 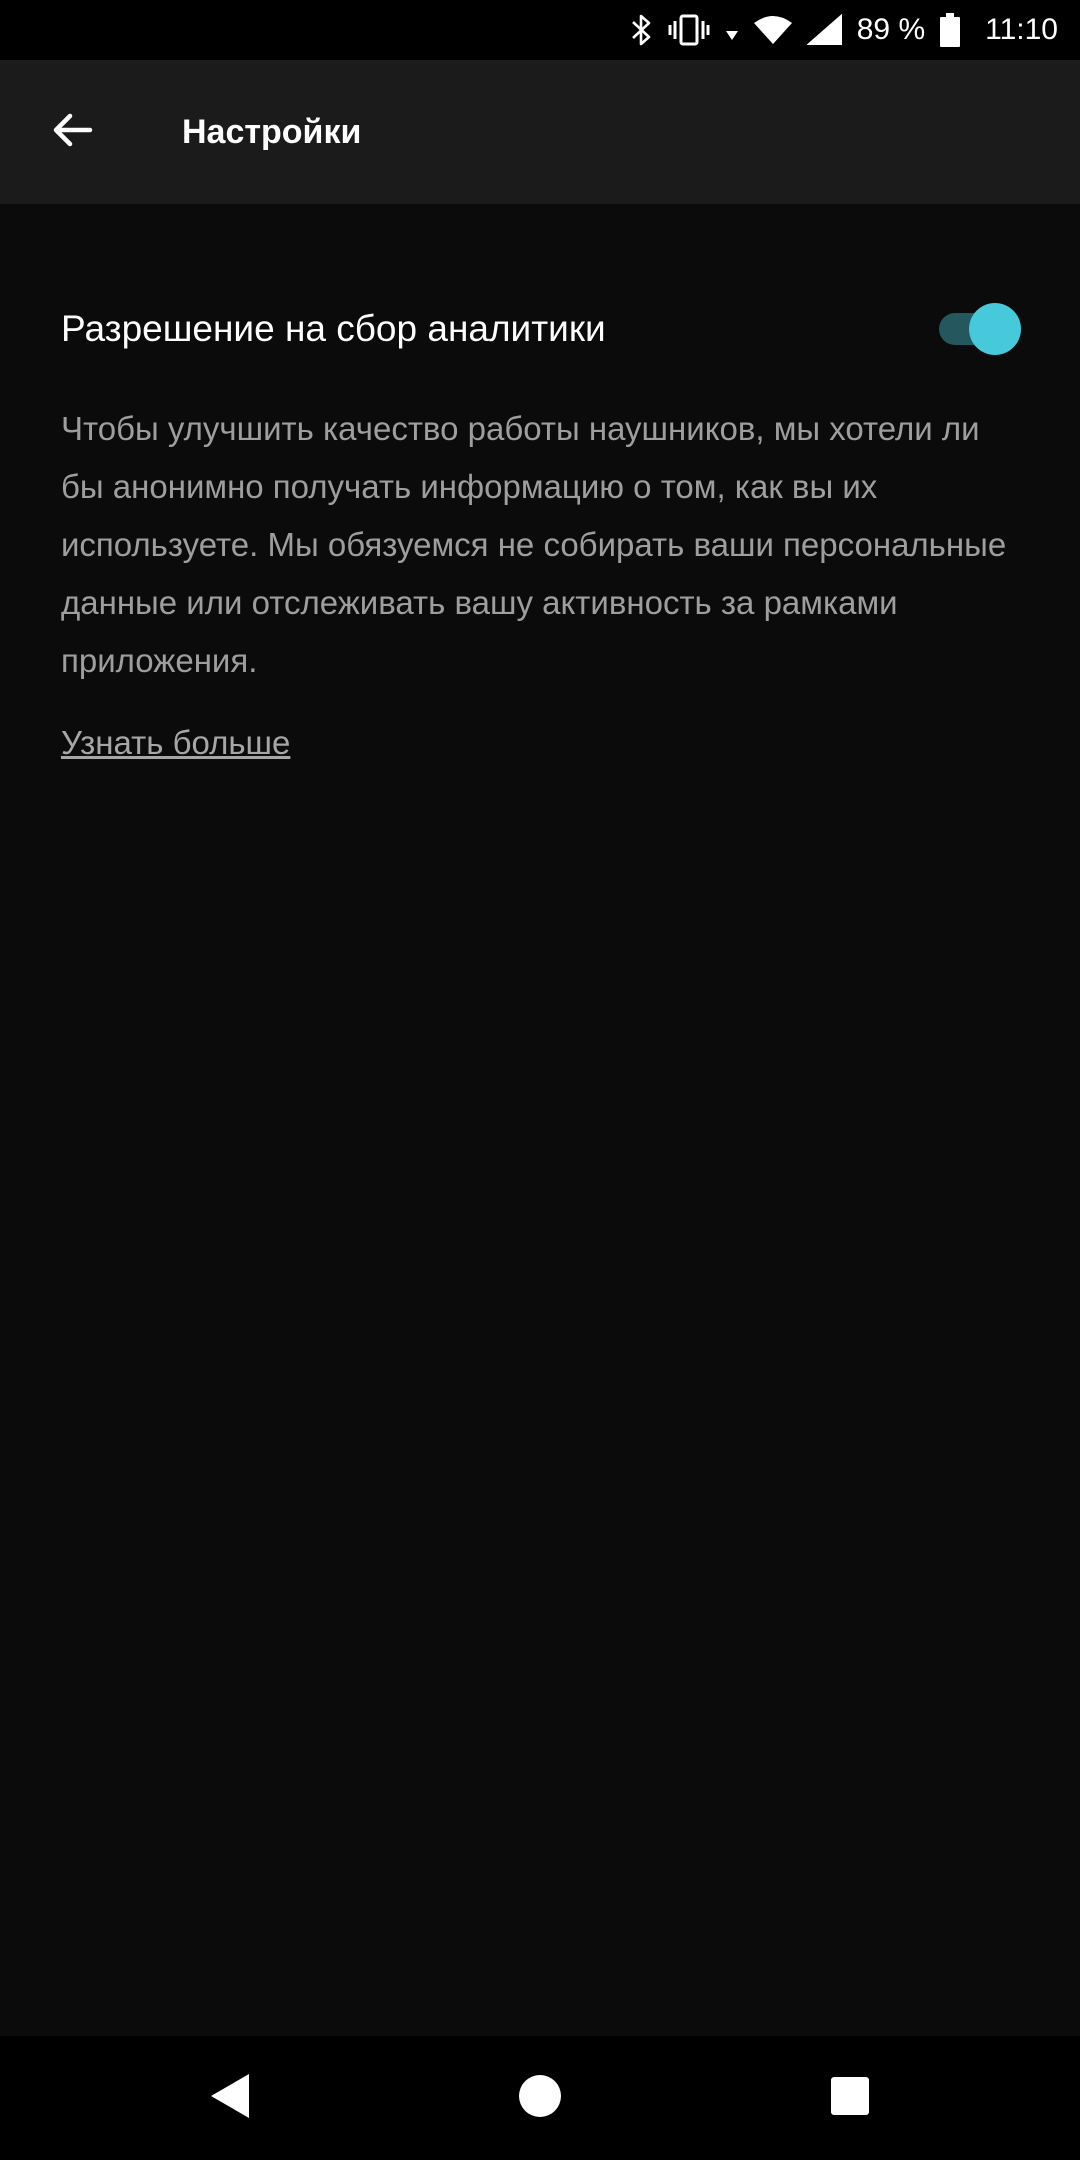 I want to click on battery-percentage: 89 %, so click(x=891, y=29).